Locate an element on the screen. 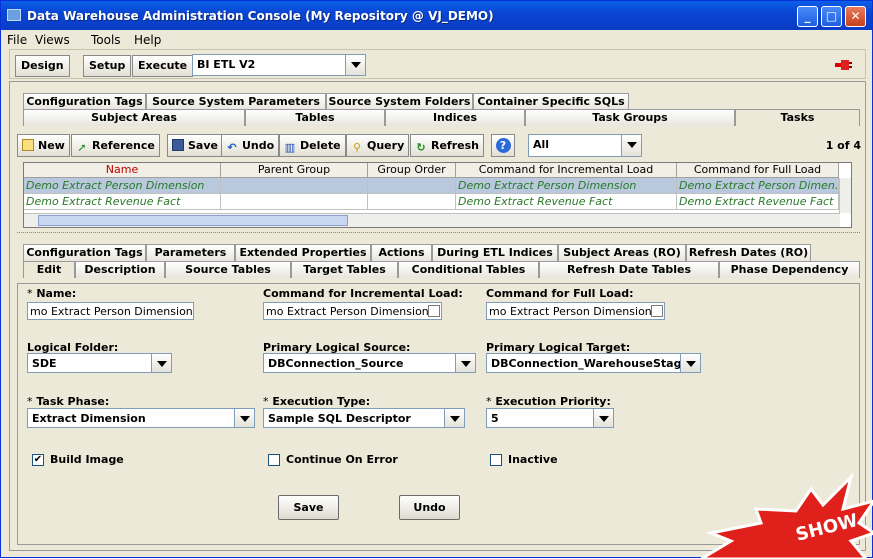  execution-priority-label: * Execution Priority: is located at coordinates (548, 401).